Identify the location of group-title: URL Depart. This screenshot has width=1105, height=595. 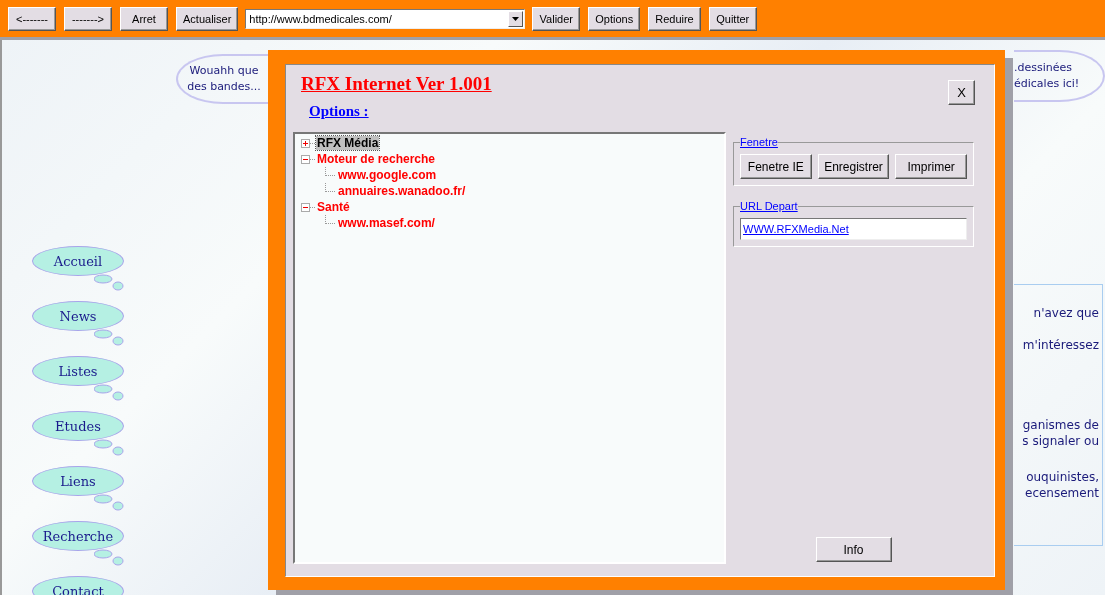
(769, 206).